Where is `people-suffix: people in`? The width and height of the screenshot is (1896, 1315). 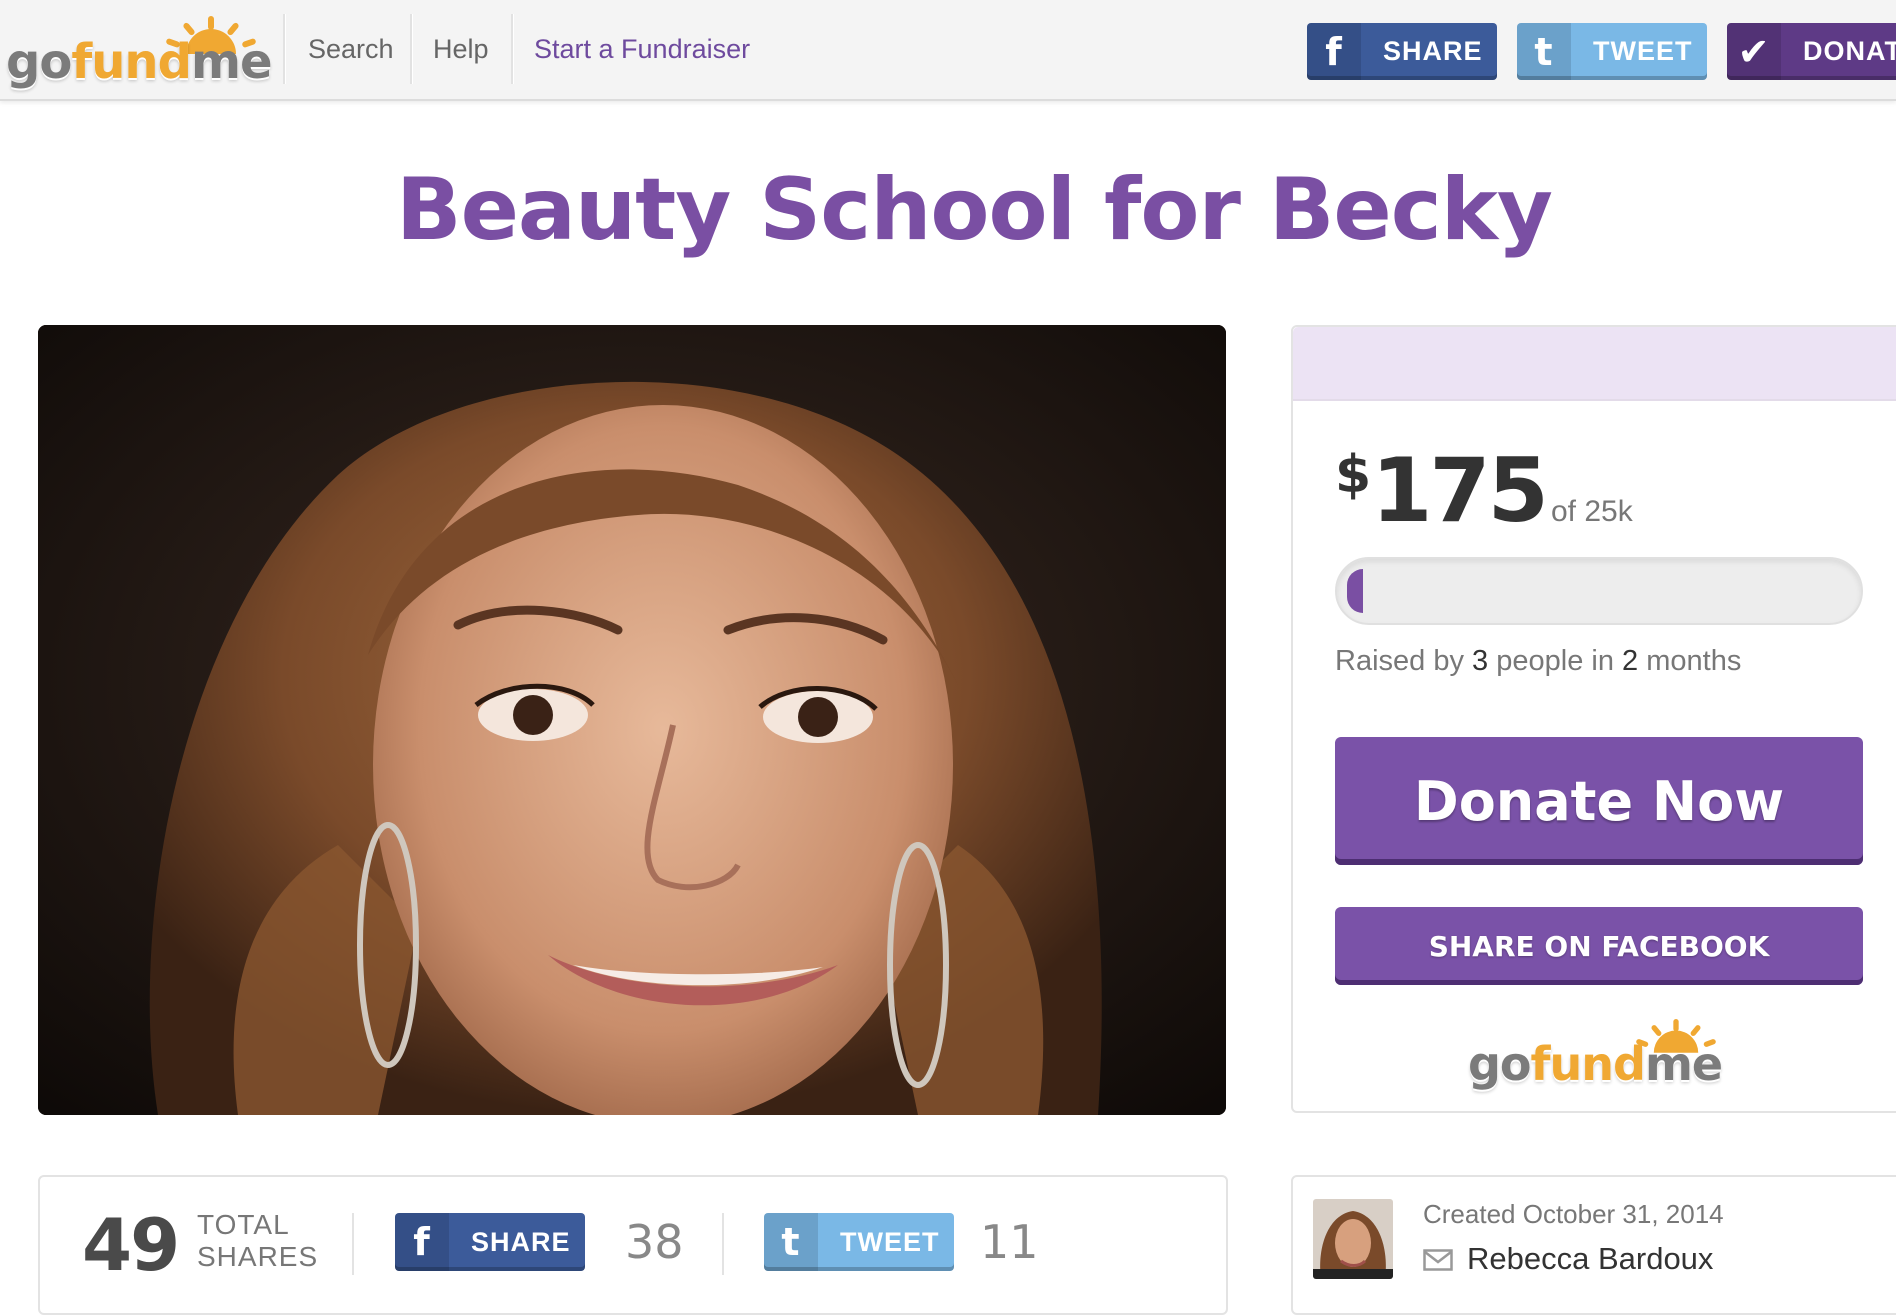
people-suffix: people in is located at coordinates (1555, 661).